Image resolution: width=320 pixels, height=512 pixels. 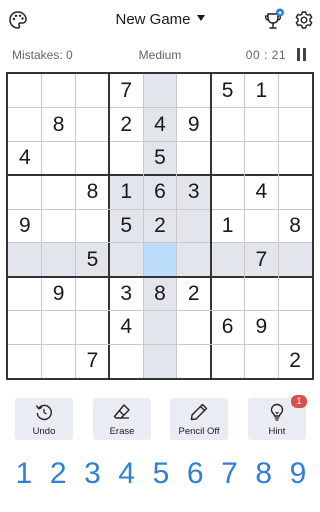 I want to click on erase-button: Erase, so click(x=122, y=419).